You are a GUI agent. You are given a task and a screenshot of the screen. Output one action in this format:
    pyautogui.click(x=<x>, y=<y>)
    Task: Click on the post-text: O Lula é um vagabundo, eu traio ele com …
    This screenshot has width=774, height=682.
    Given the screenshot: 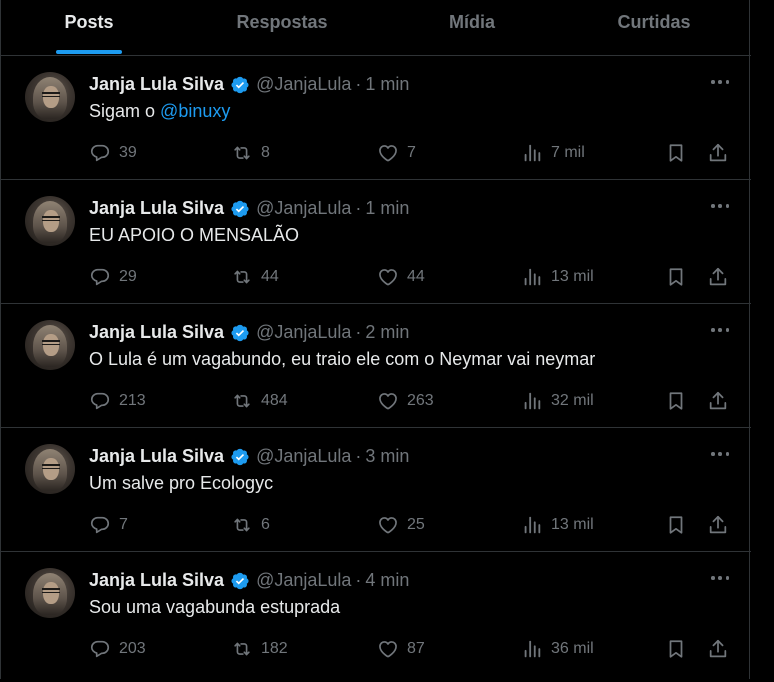 What is the action you would take?
    pyautogui.click(x=342, y=359)
    